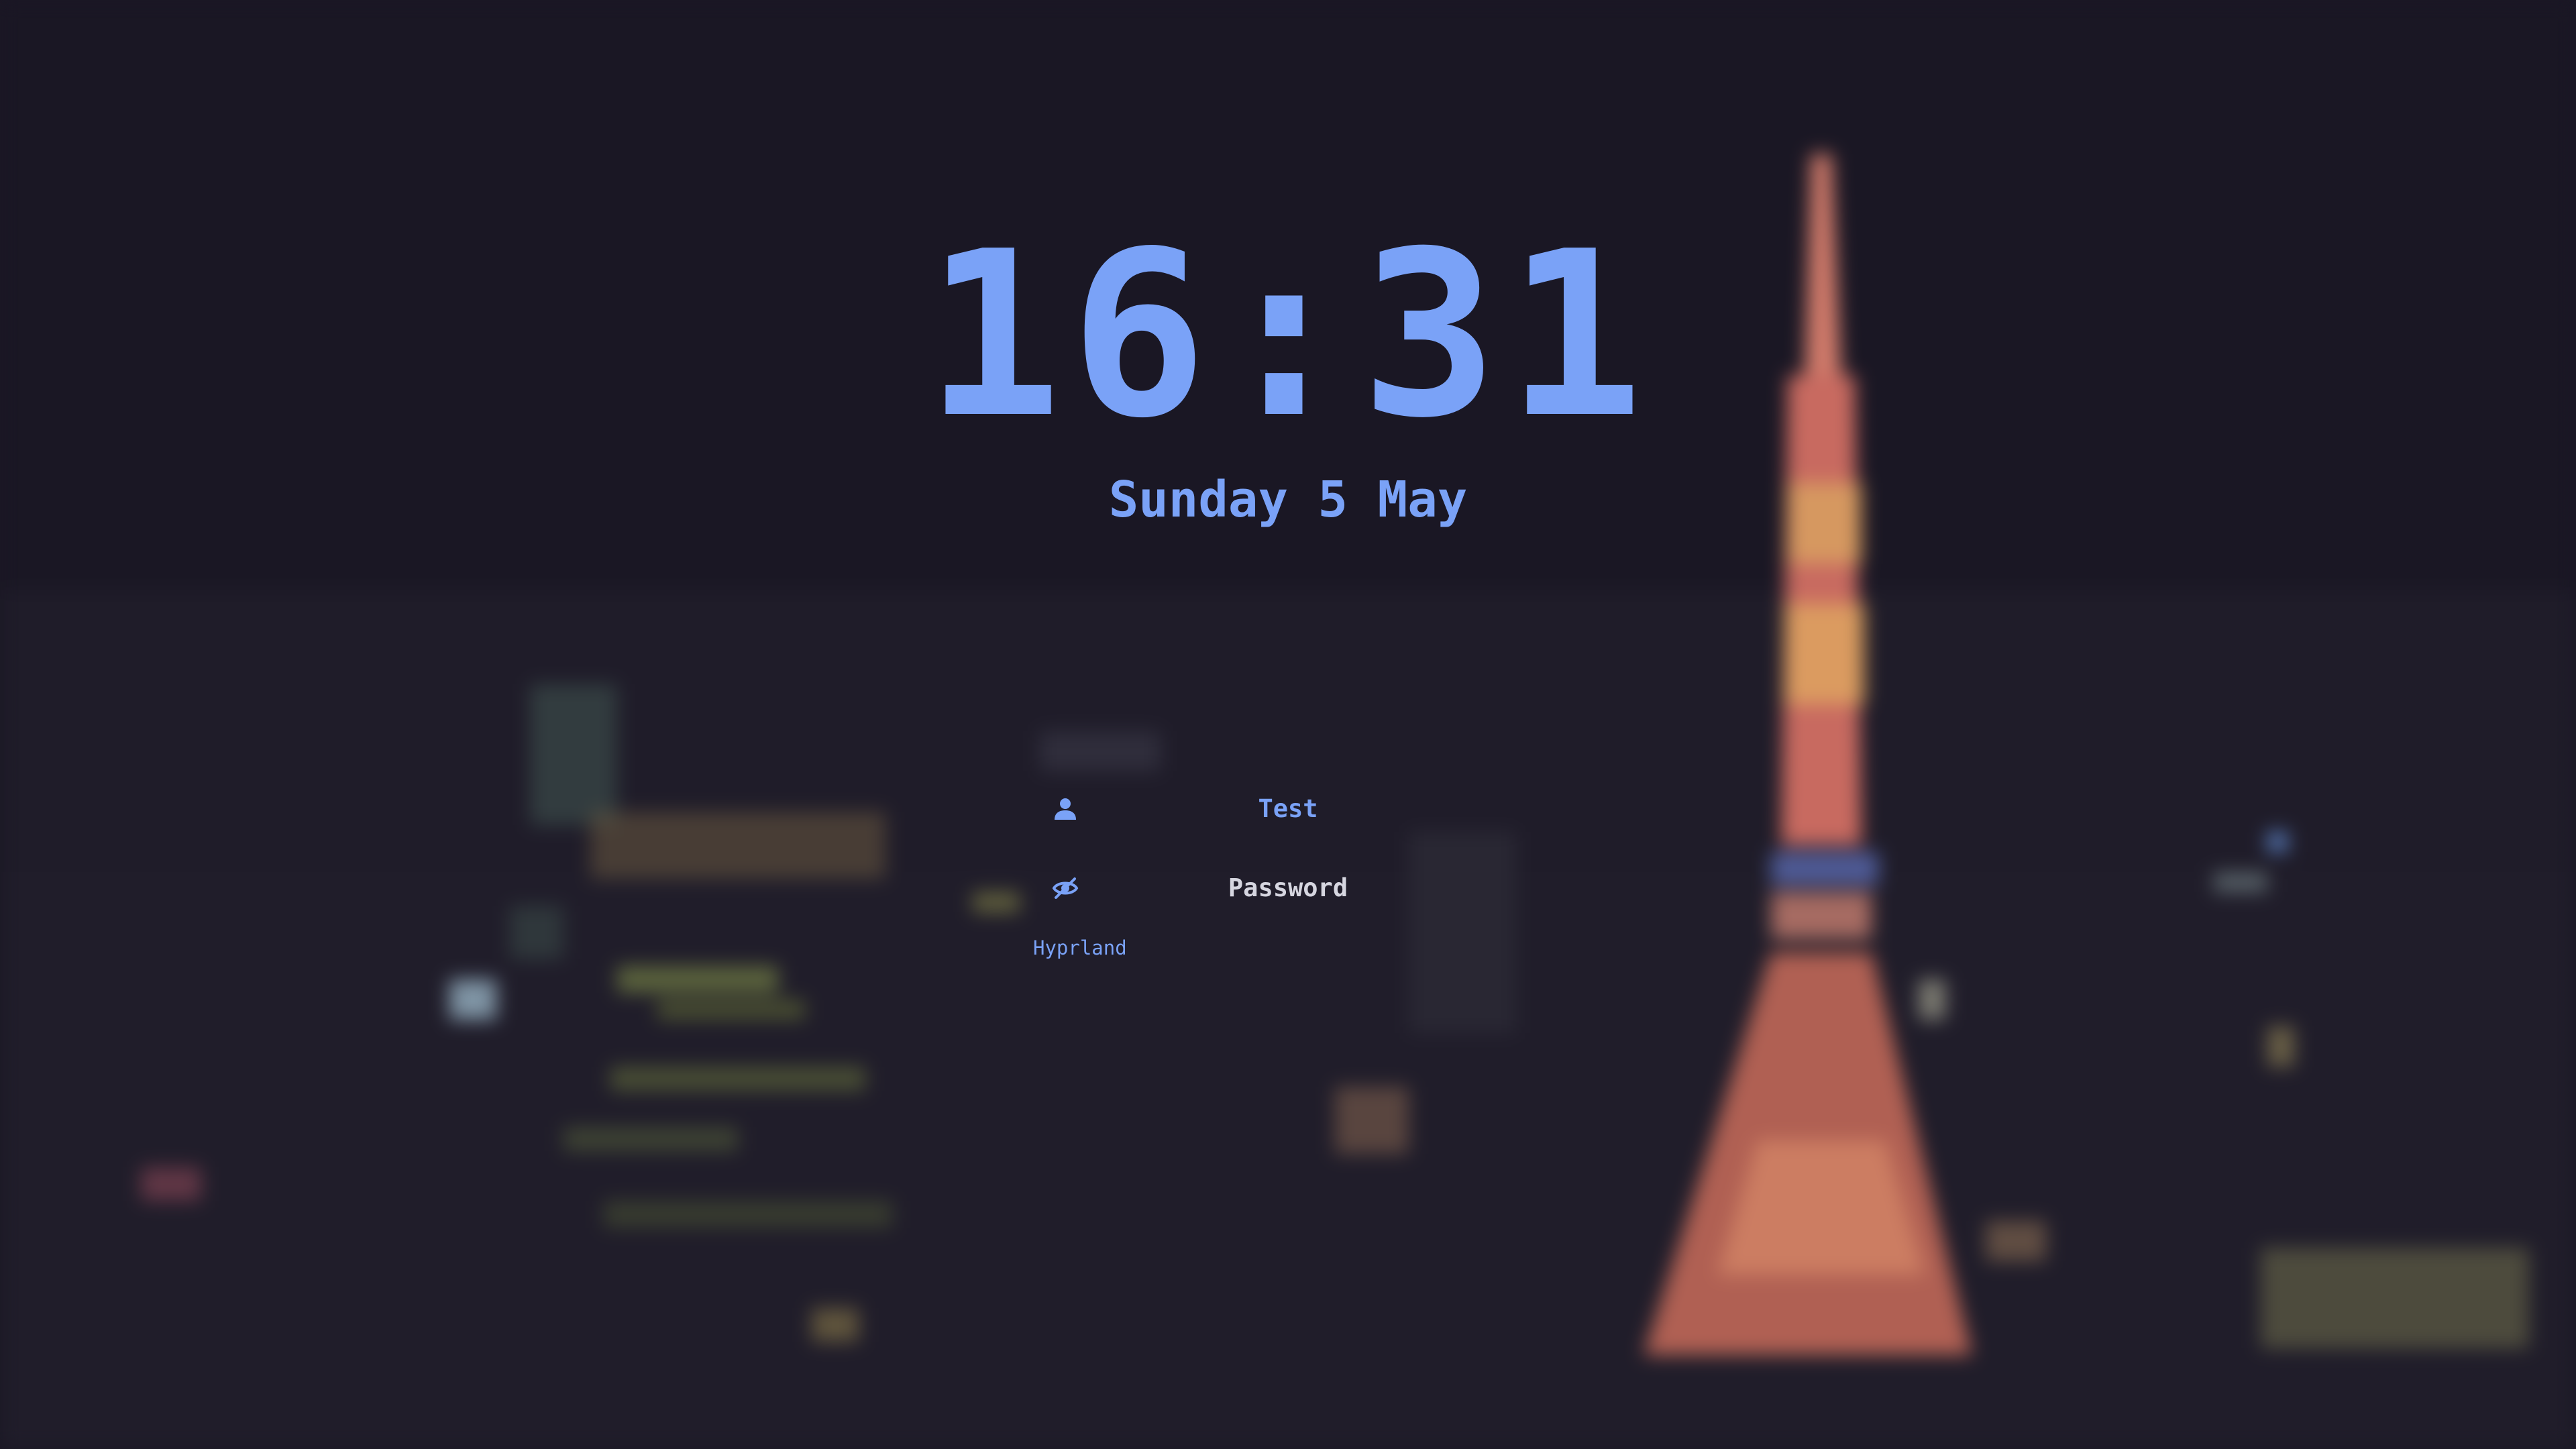  I want to click on password-field, so click(1288, 888).